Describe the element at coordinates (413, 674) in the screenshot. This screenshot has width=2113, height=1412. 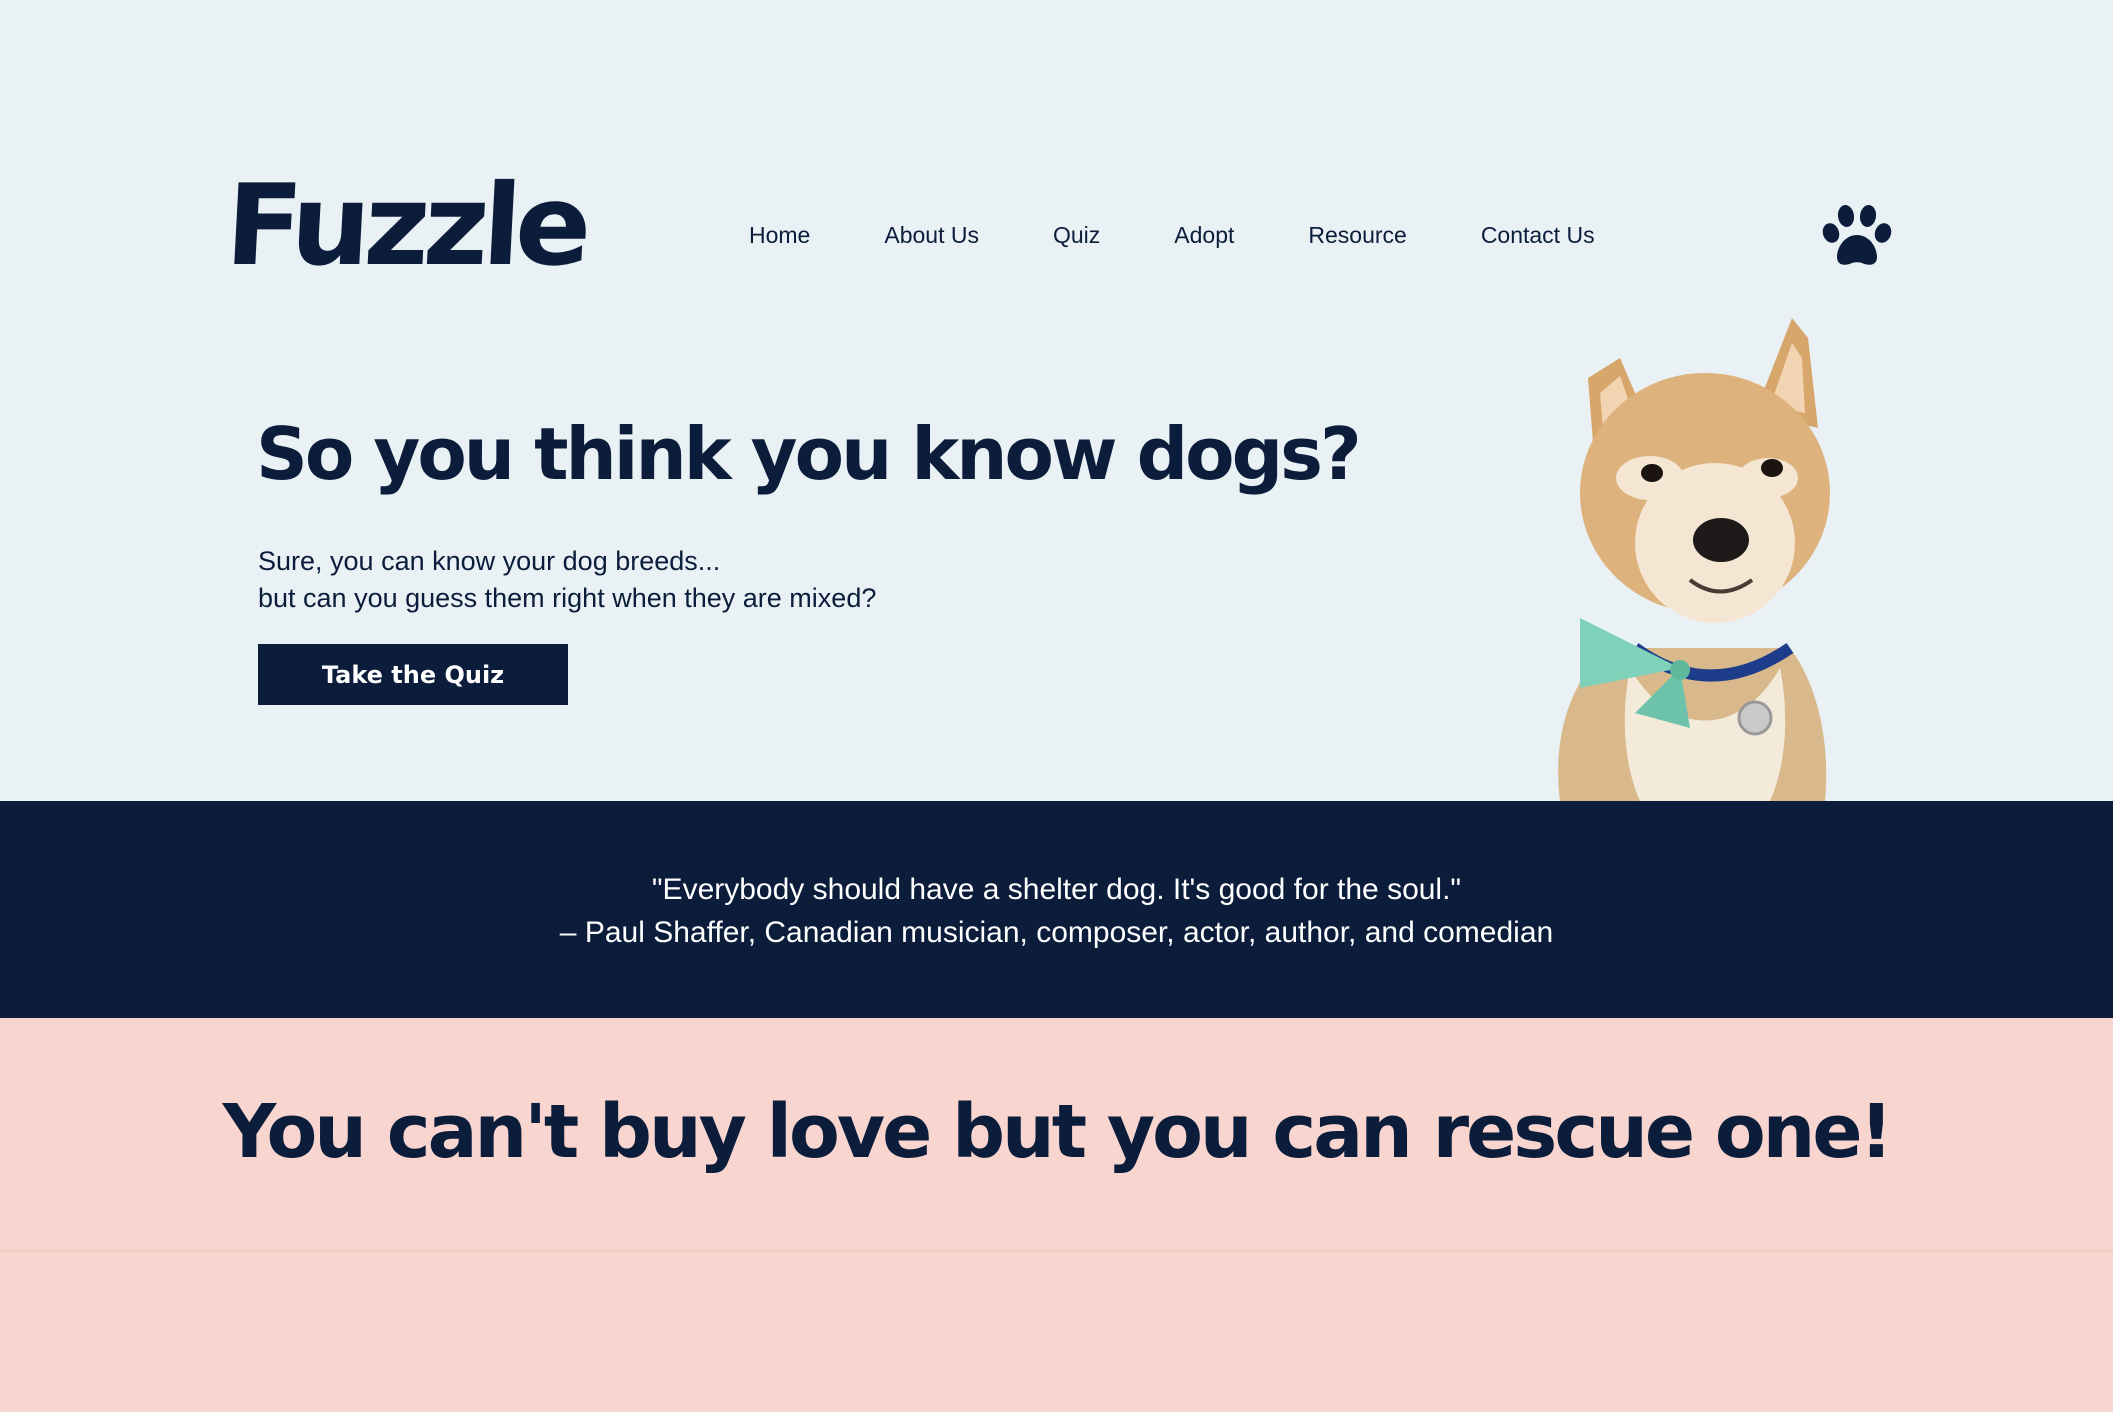
I see `take-quiz-button: Take the Quiz` at that location.